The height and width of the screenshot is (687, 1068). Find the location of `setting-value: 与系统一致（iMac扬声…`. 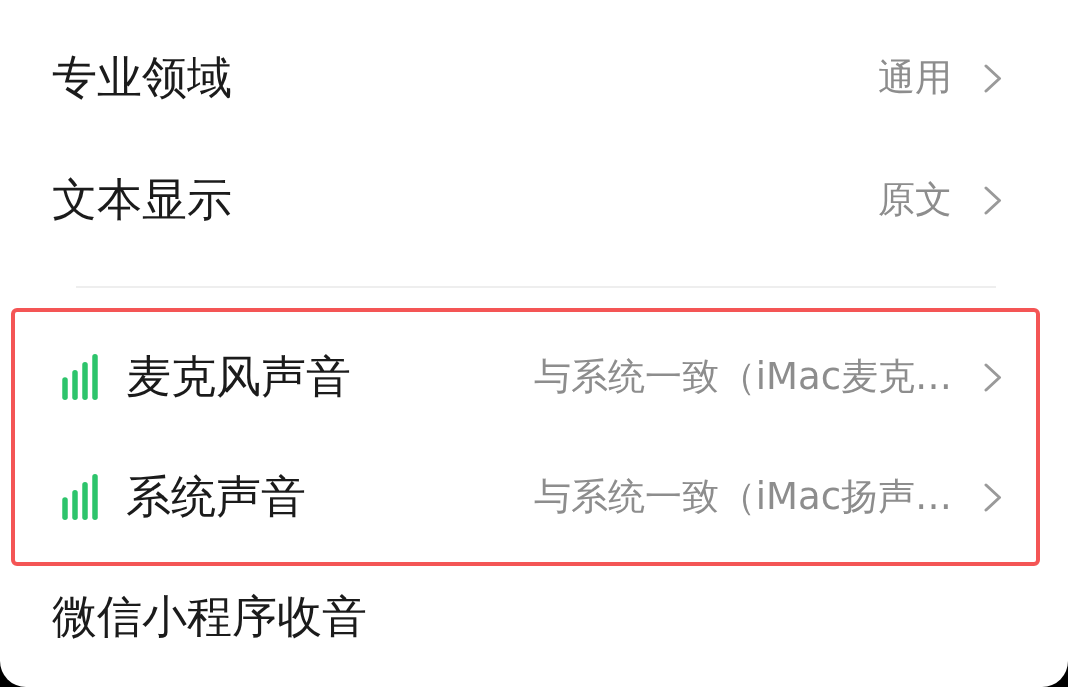

setting-value: 与系统一致（iMac扬声… is located at coordinates (742, 497).